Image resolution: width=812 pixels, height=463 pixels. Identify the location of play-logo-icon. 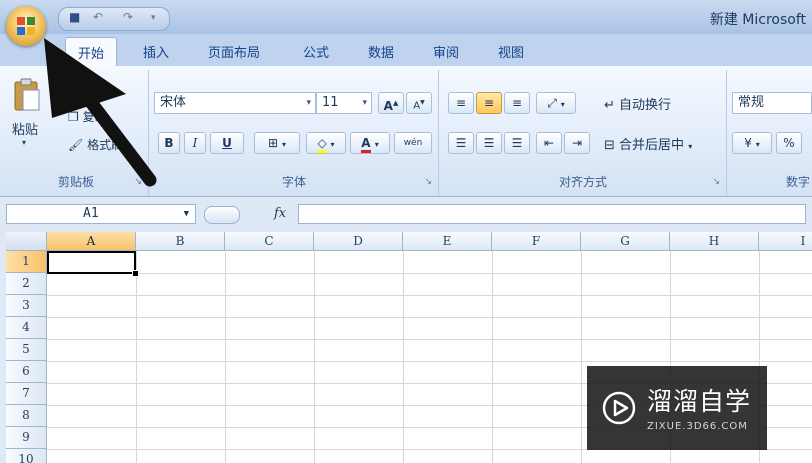
(619, 408).